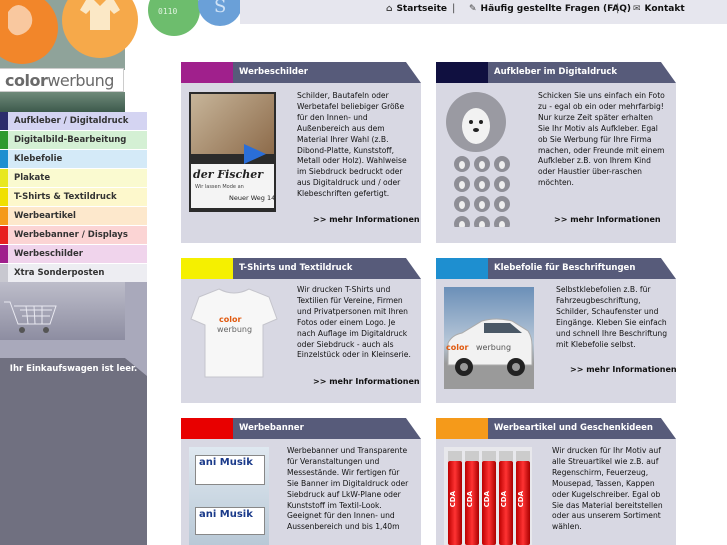  What do you see at coordinates (30, 317) in the screenshot?
I see `shopping-cart-icon` at bounding box center [30, 317].